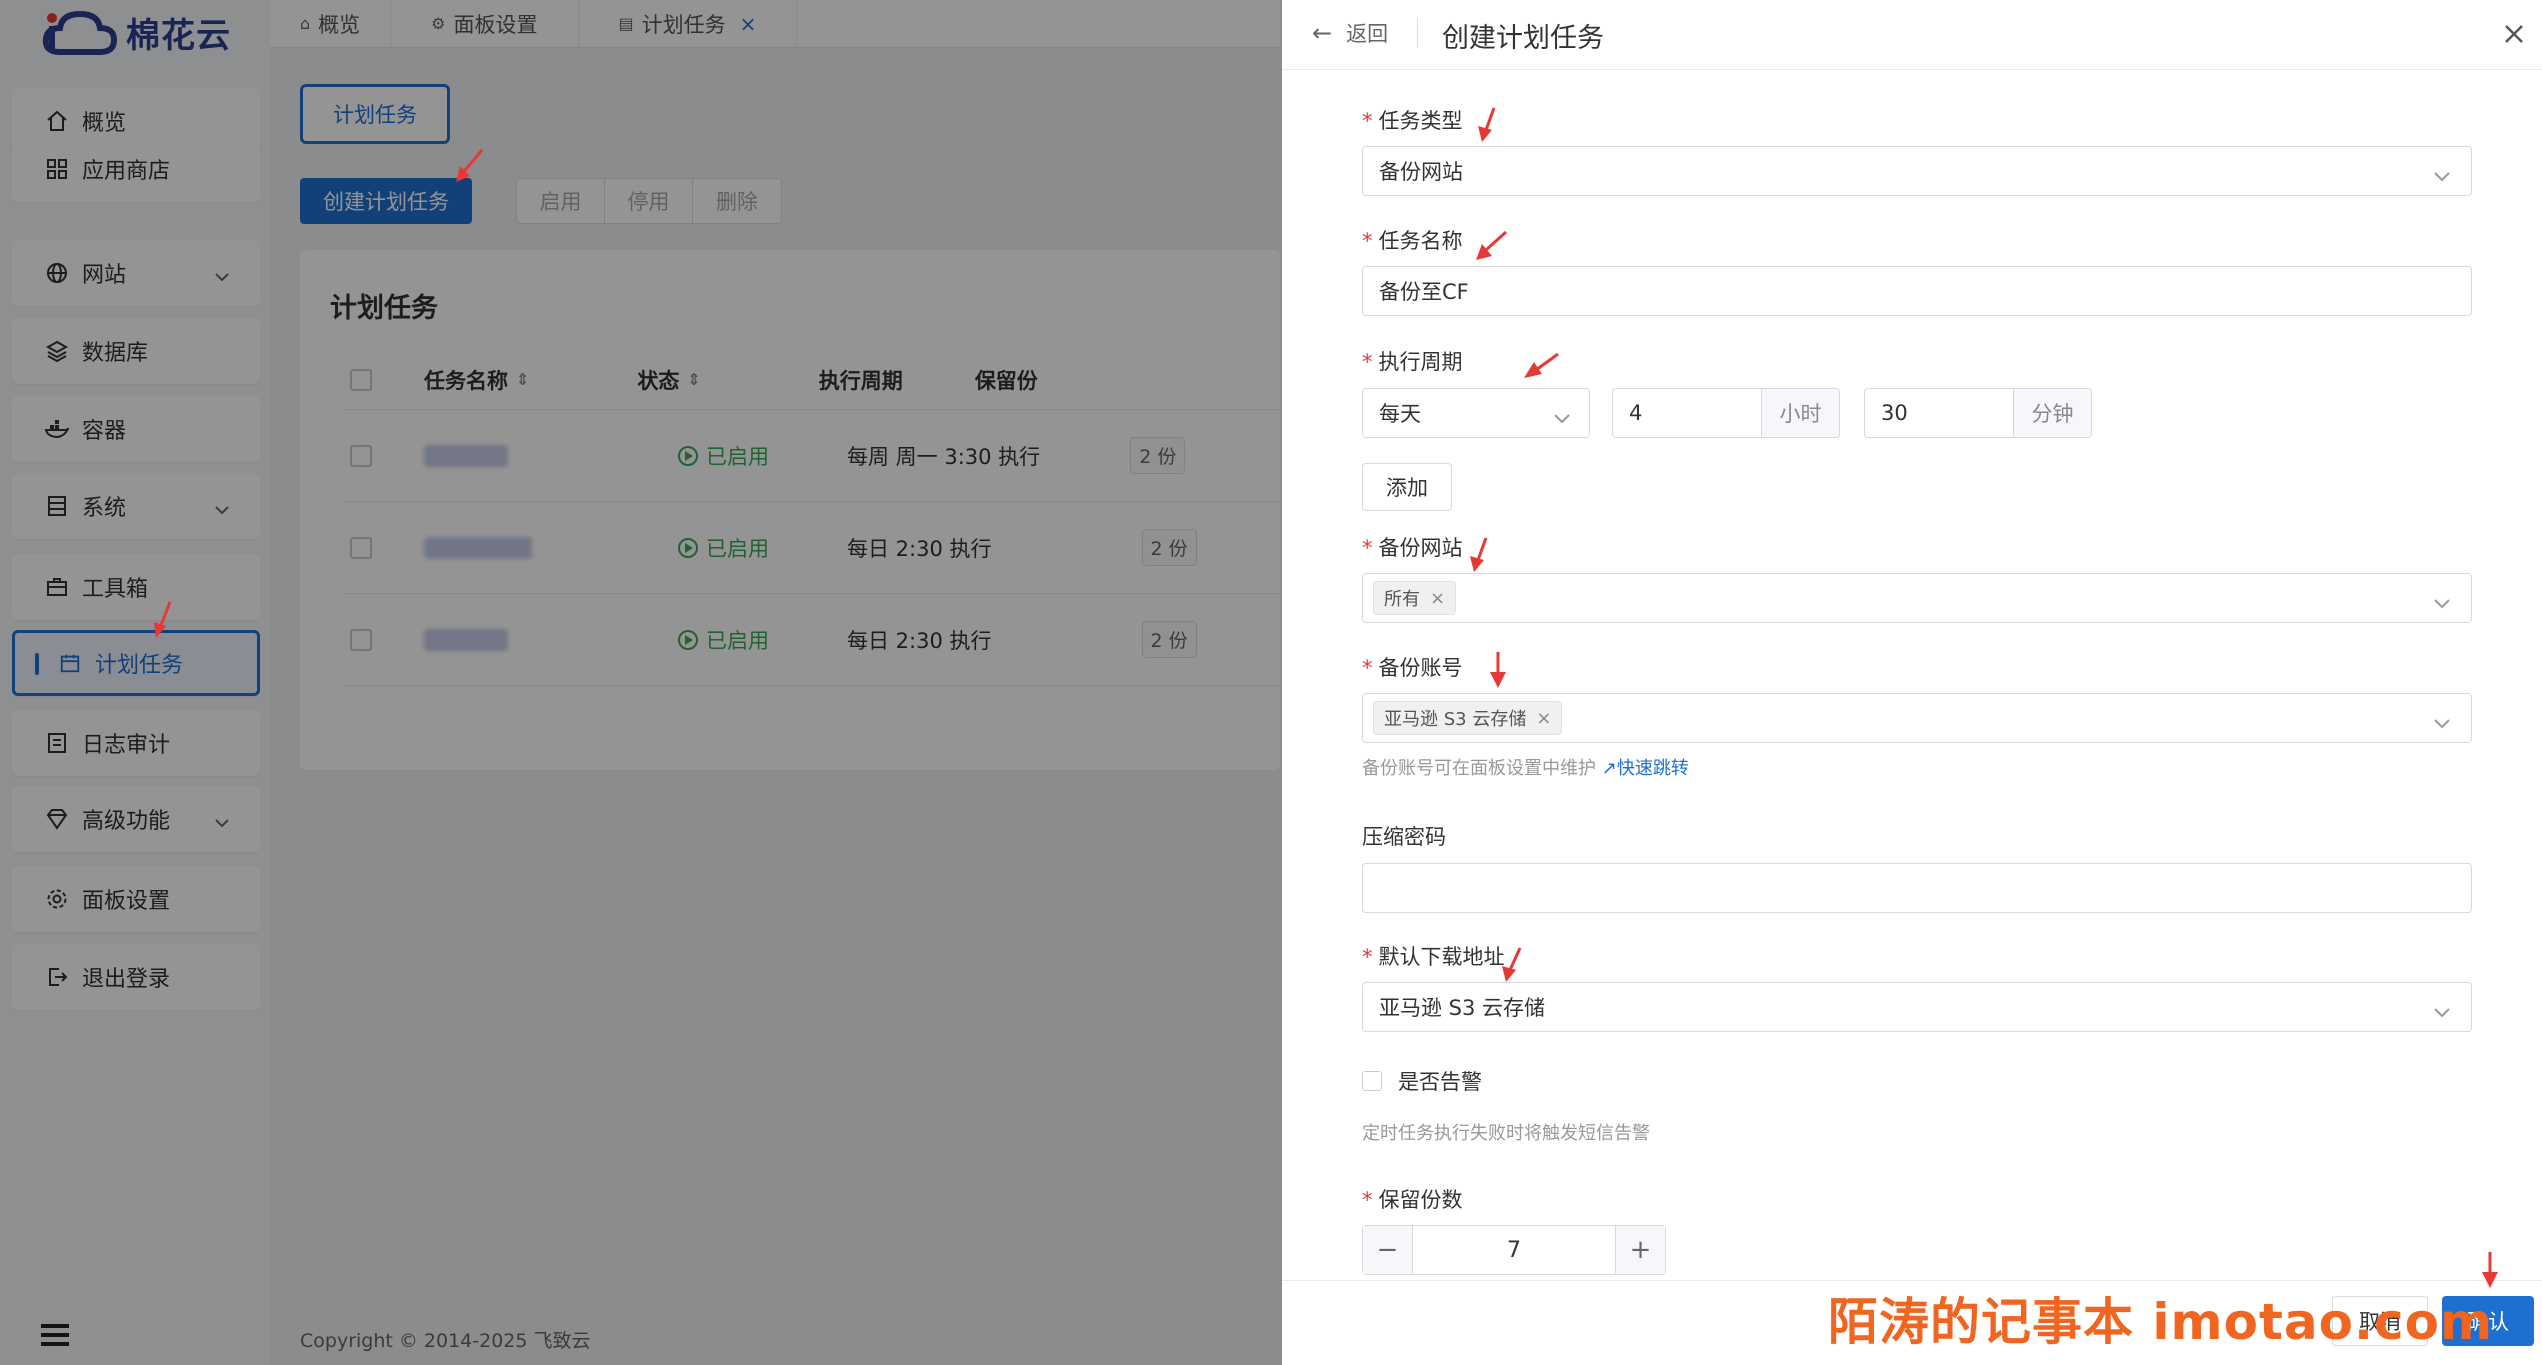 This screenshot has width=2542, height=1365. I want to click on drawer-header: ← 返回 创建计划任务, so click(1912, 35).